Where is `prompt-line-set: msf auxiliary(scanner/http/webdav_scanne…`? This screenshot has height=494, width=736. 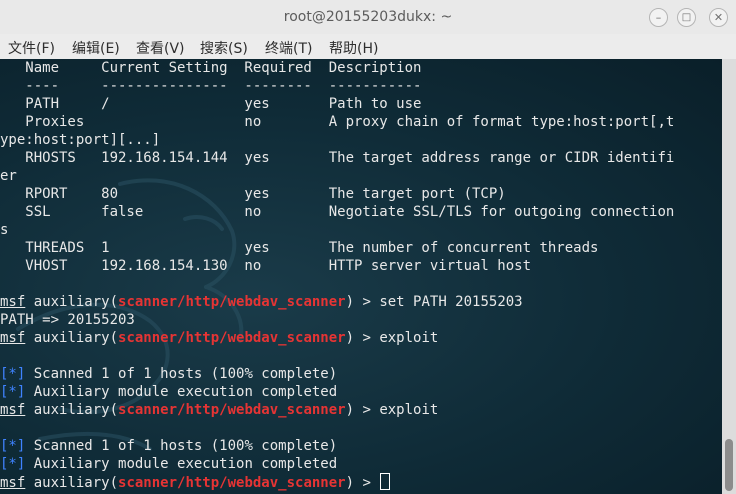
prompt-line-set: msf auxiliary(scanner/http/webdav_scanne… is located at coordinates (261, 302).